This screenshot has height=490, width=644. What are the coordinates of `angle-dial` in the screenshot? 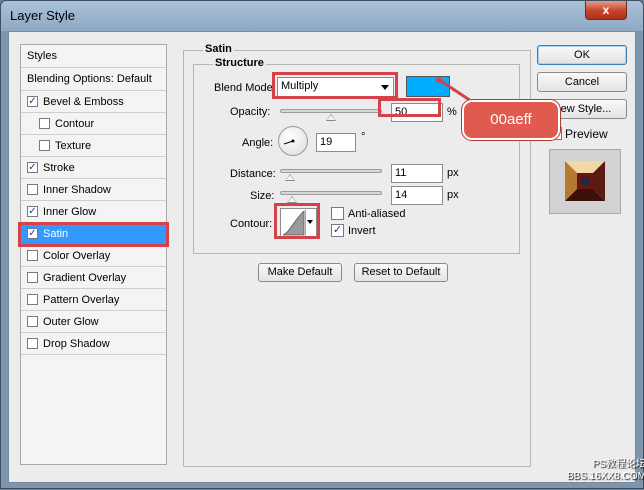 It's located at (293, 141).